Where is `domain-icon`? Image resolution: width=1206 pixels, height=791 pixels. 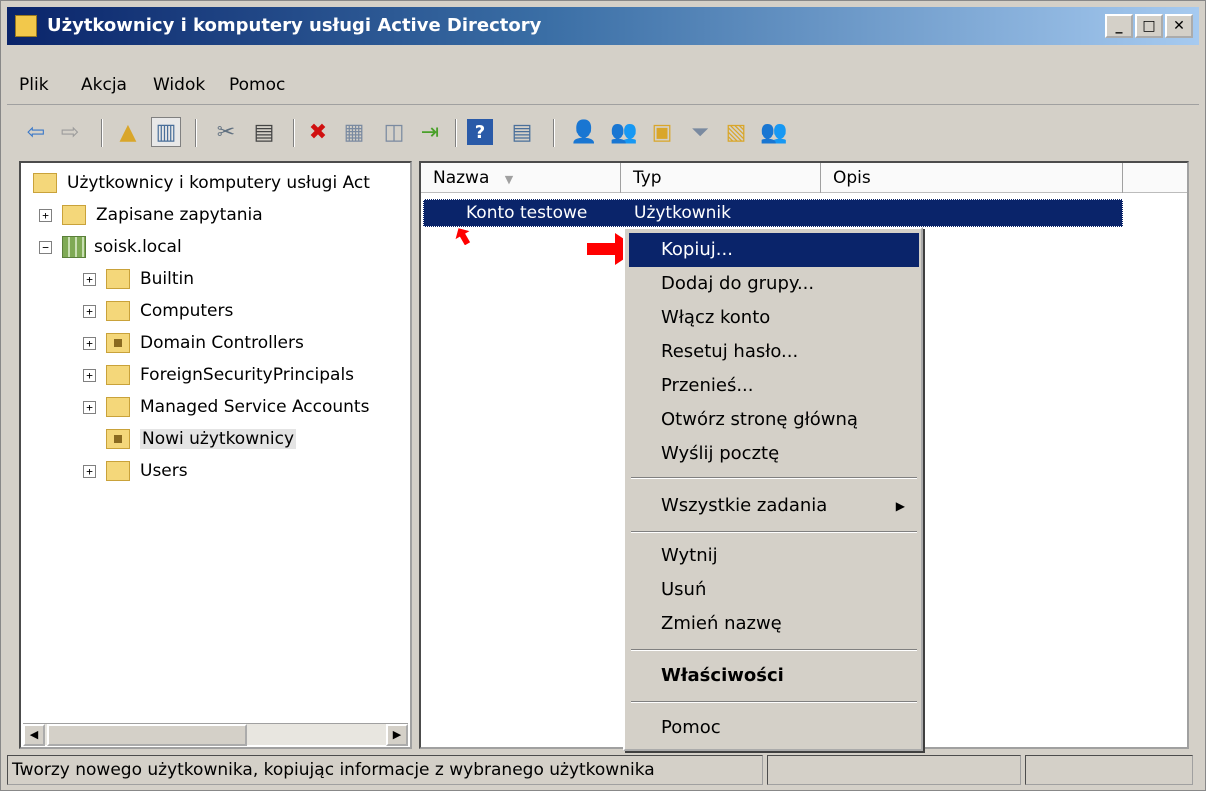 domain-icon is located at coordinates (74, 247).